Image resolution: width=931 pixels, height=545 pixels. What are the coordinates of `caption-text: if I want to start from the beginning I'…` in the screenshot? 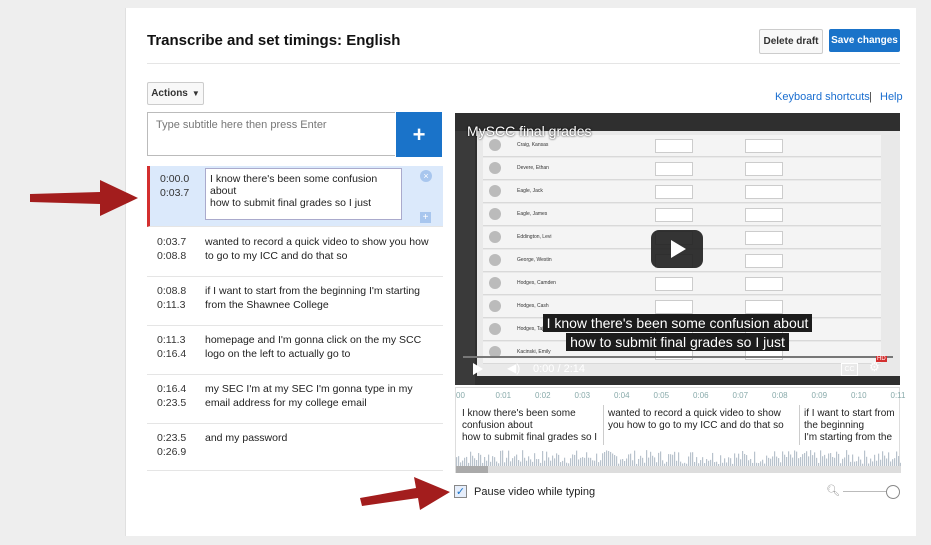 It's located at (313, 298).